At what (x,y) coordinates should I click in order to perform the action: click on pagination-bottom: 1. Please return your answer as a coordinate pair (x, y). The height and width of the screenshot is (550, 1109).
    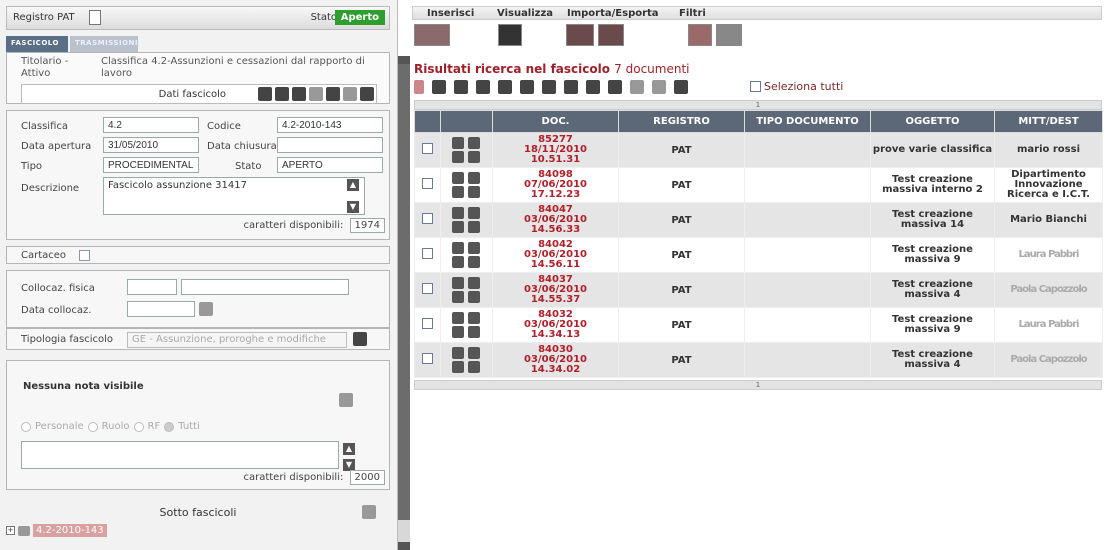
    Looking at the image, I should click on (758, 385).